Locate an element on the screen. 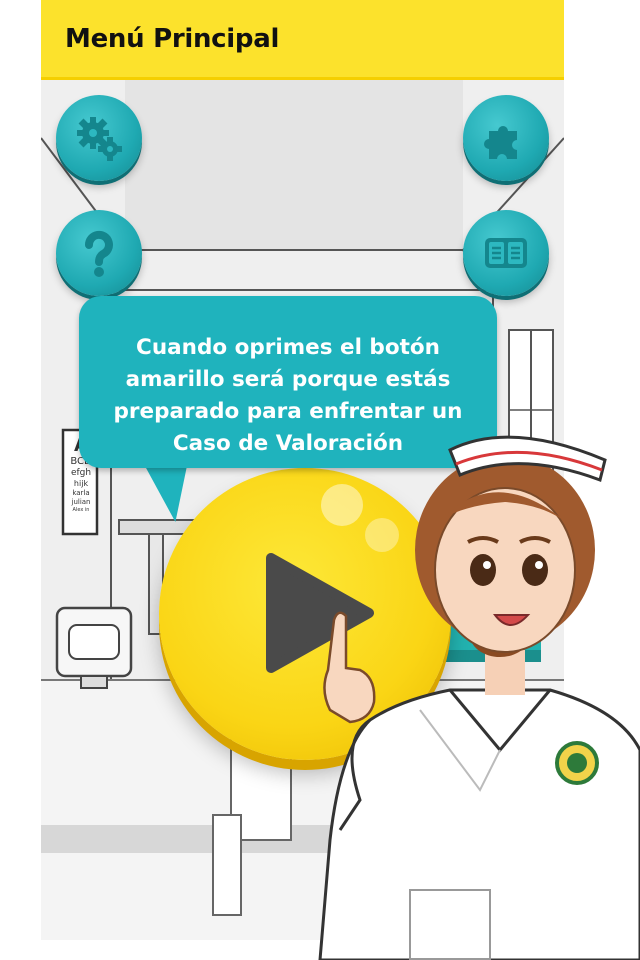 Image resolution: width=640 pixels, height=960 pixels. settings-button is located at coordinates (99, 138).